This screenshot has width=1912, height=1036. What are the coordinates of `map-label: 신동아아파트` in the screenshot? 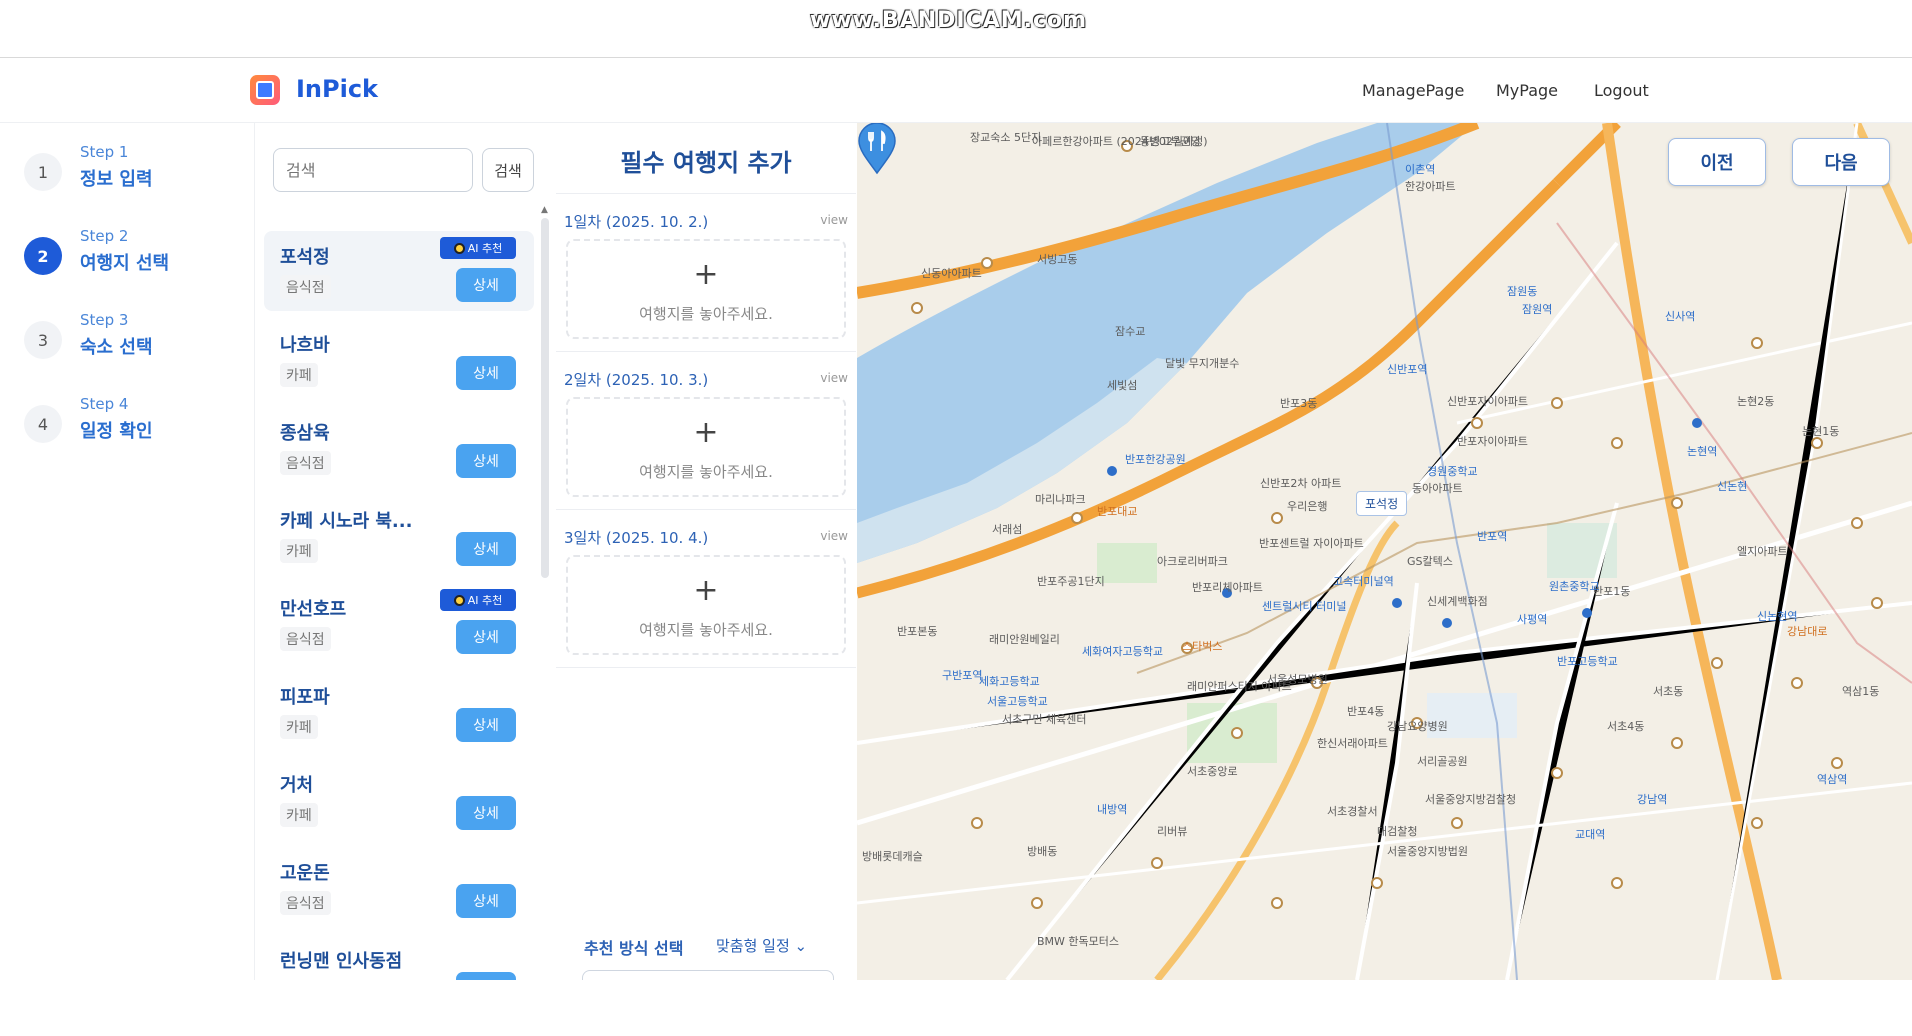 It's located at (951, 273).